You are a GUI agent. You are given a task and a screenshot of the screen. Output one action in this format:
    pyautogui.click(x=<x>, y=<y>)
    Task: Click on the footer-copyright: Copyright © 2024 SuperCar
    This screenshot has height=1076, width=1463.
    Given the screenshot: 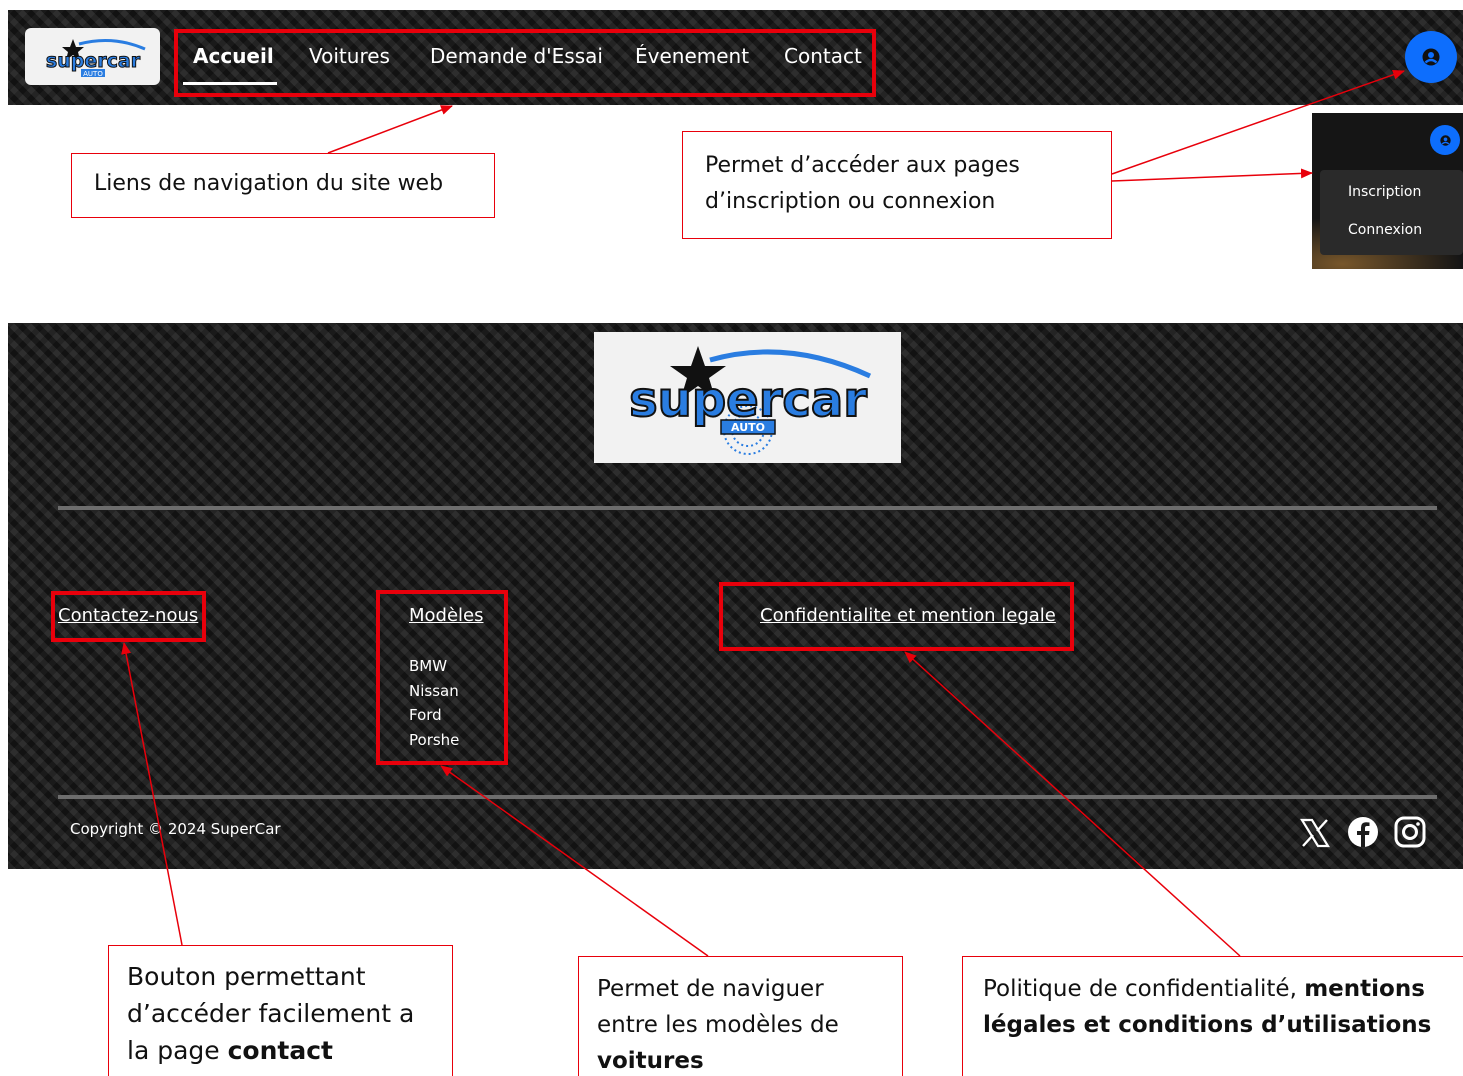 What is the action you would take?
    pyautogui.click(x=175, y=829)
    